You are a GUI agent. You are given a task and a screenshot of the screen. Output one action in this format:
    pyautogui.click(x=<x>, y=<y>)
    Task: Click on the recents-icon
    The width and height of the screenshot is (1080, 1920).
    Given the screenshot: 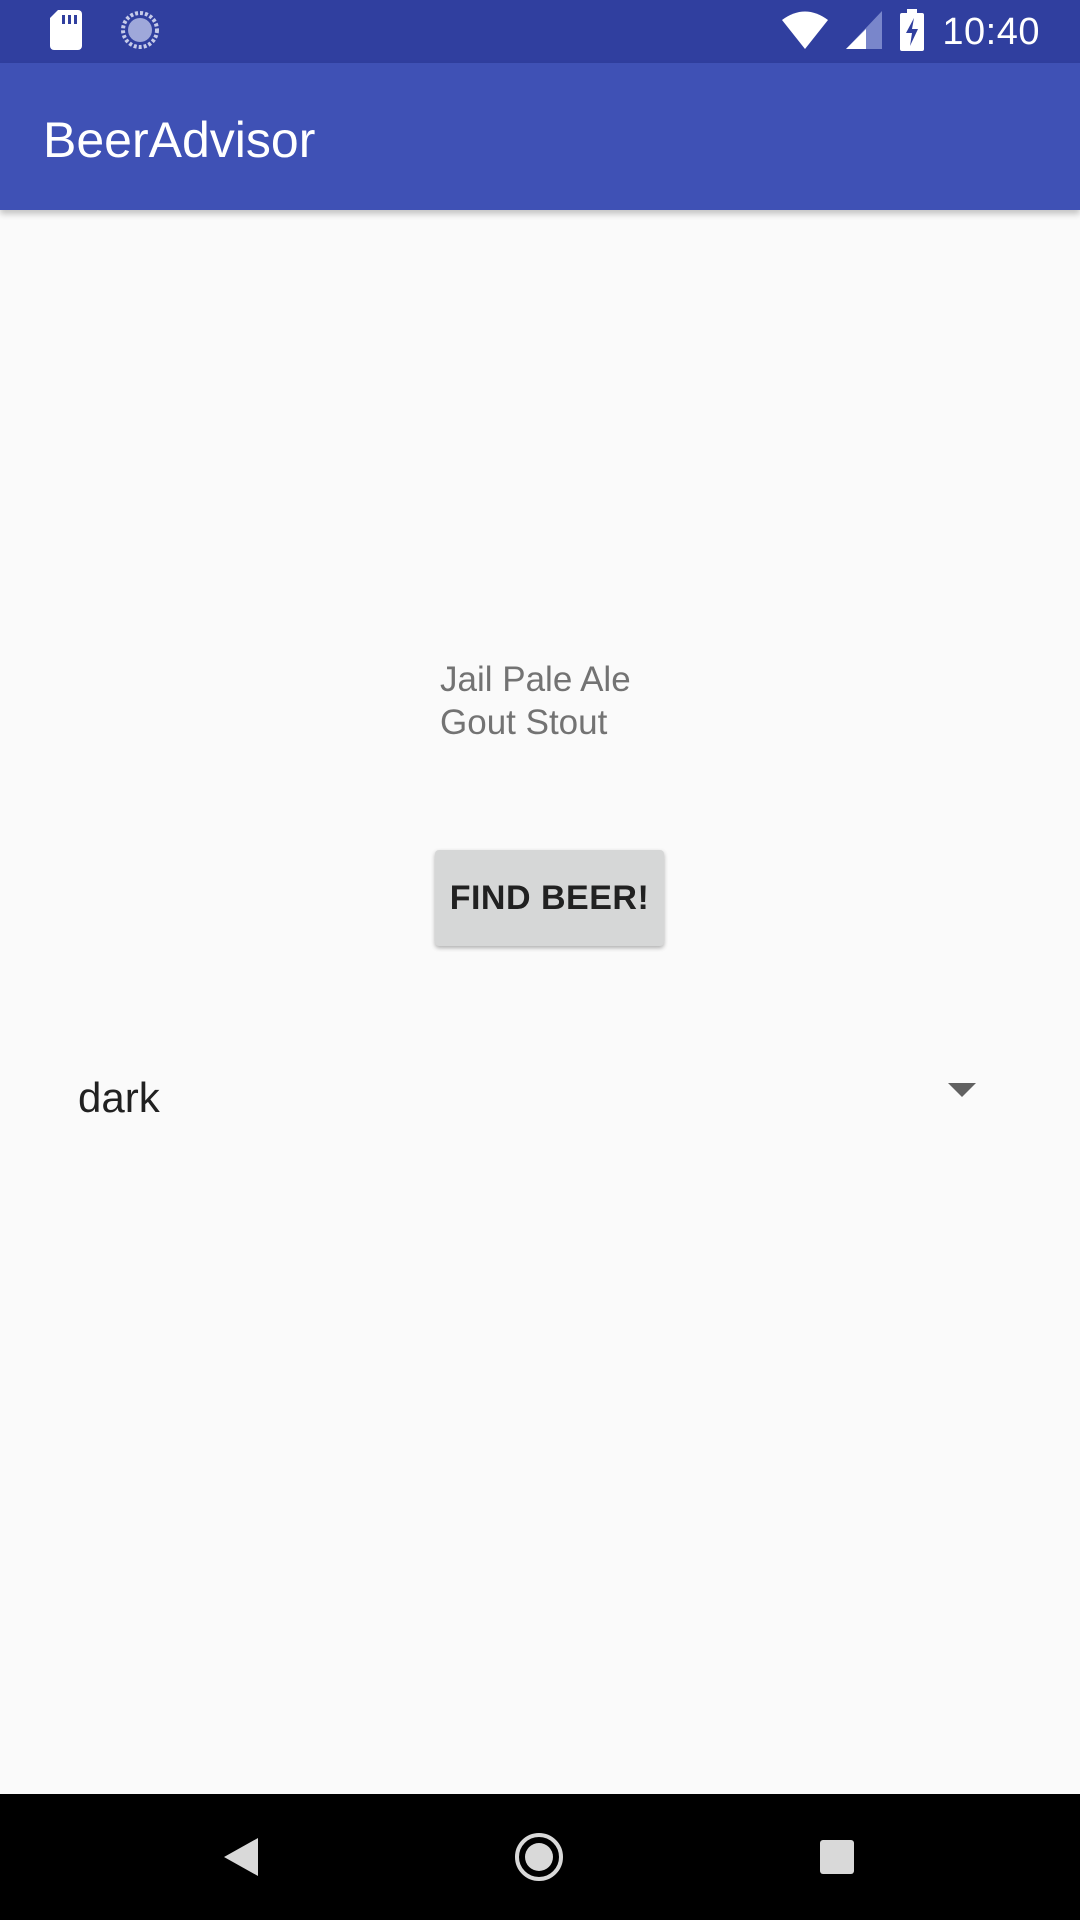 What is the action you would take?
    pyautogui.click(x=837, y=1857)
    